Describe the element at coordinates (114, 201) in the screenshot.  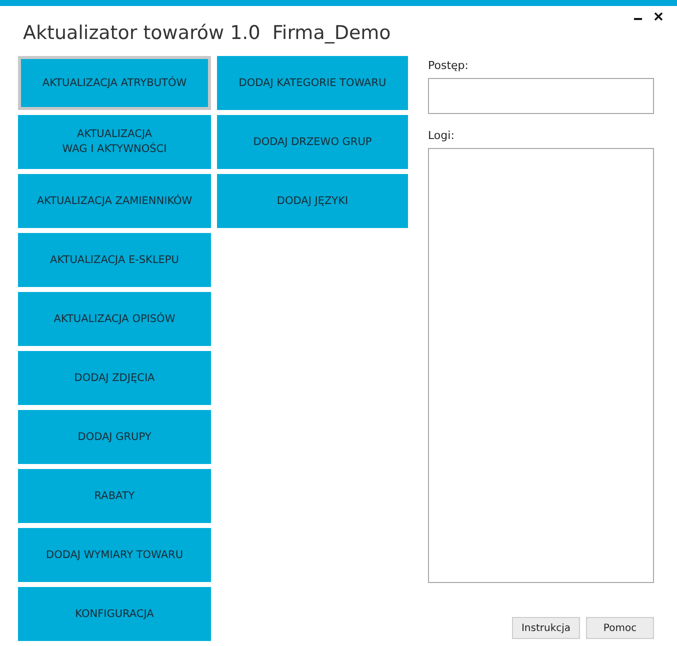
I see `action-button: AKTUALIZACJA ZAMIENNIKÓW` at that location.